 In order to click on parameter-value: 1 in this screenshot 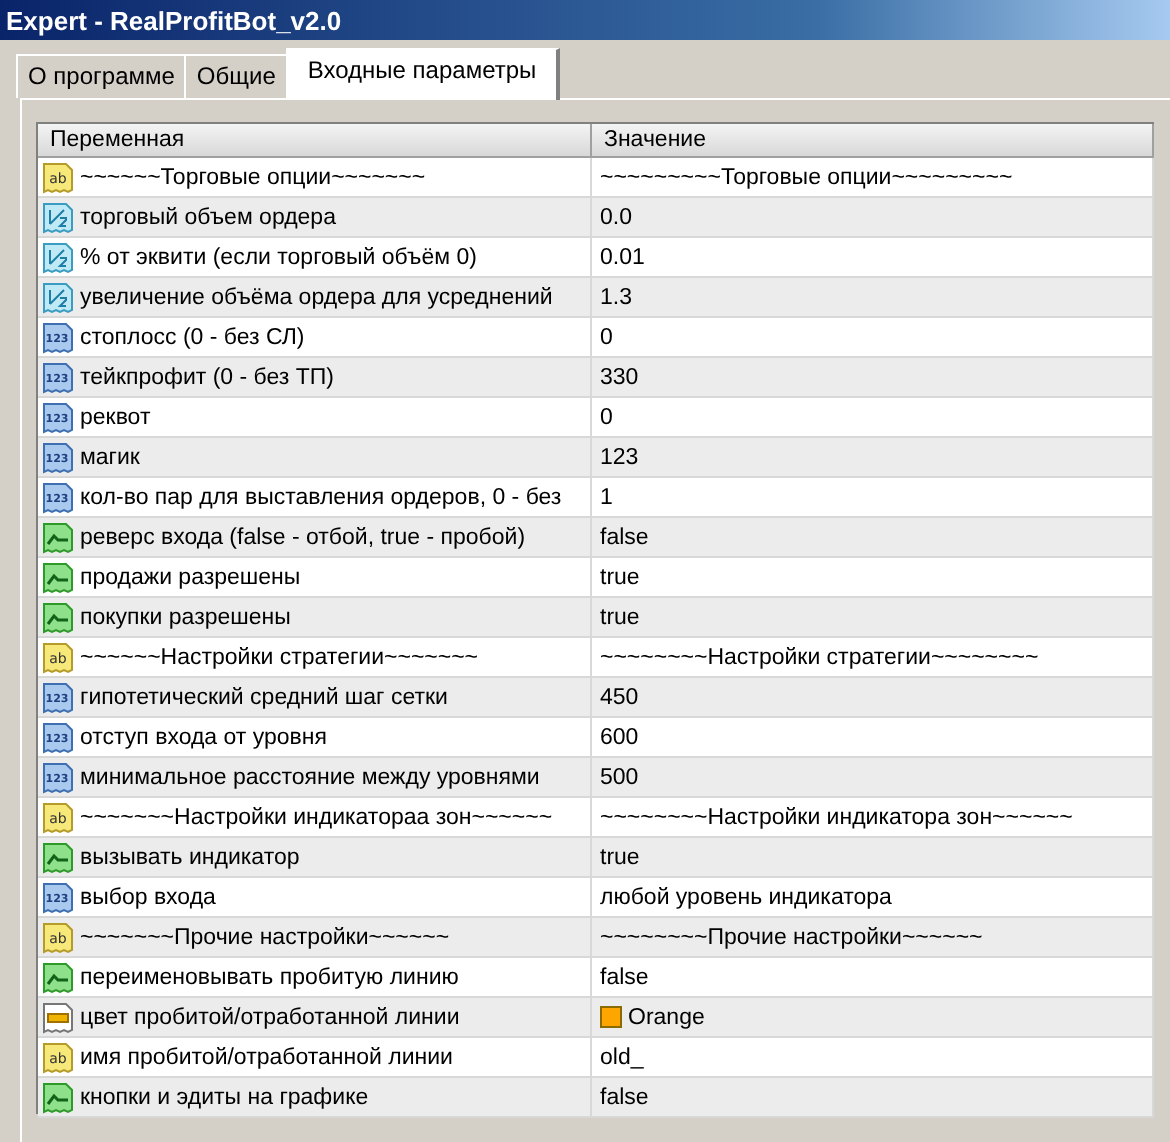, I will do `click(606, 497)`.